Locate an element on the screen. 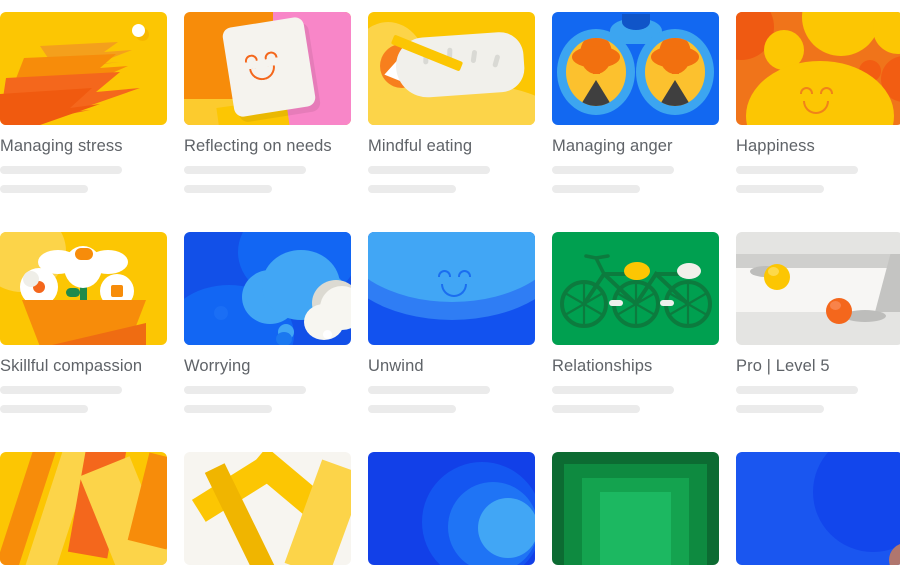 This screenshot has width=900, height=565. card-thumbnail-managing-anger is located at coordinates (635, 68).